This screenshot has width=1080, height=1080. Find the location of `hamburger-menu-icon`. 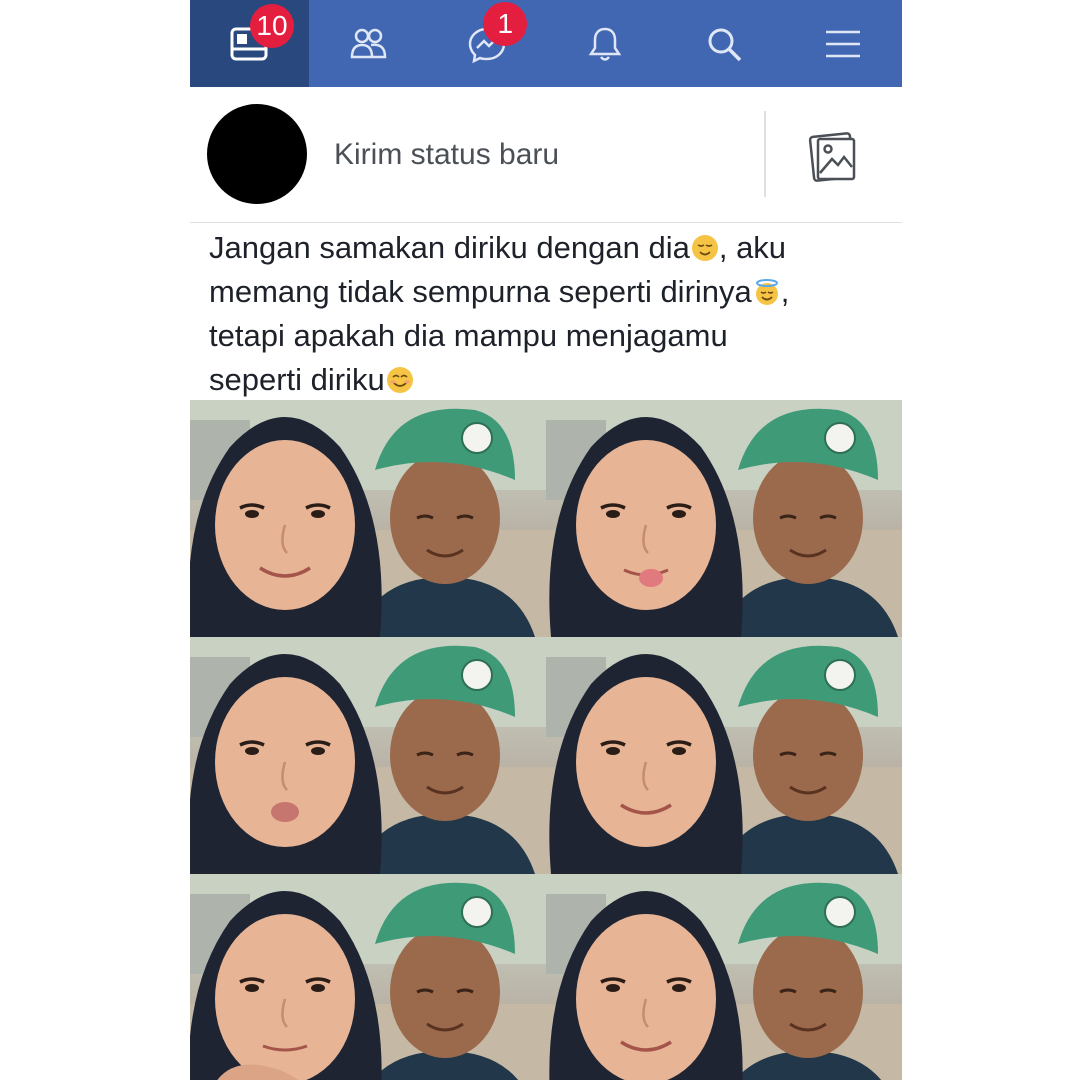

hamburger-menu-icon is located at coordinates (842, 43).